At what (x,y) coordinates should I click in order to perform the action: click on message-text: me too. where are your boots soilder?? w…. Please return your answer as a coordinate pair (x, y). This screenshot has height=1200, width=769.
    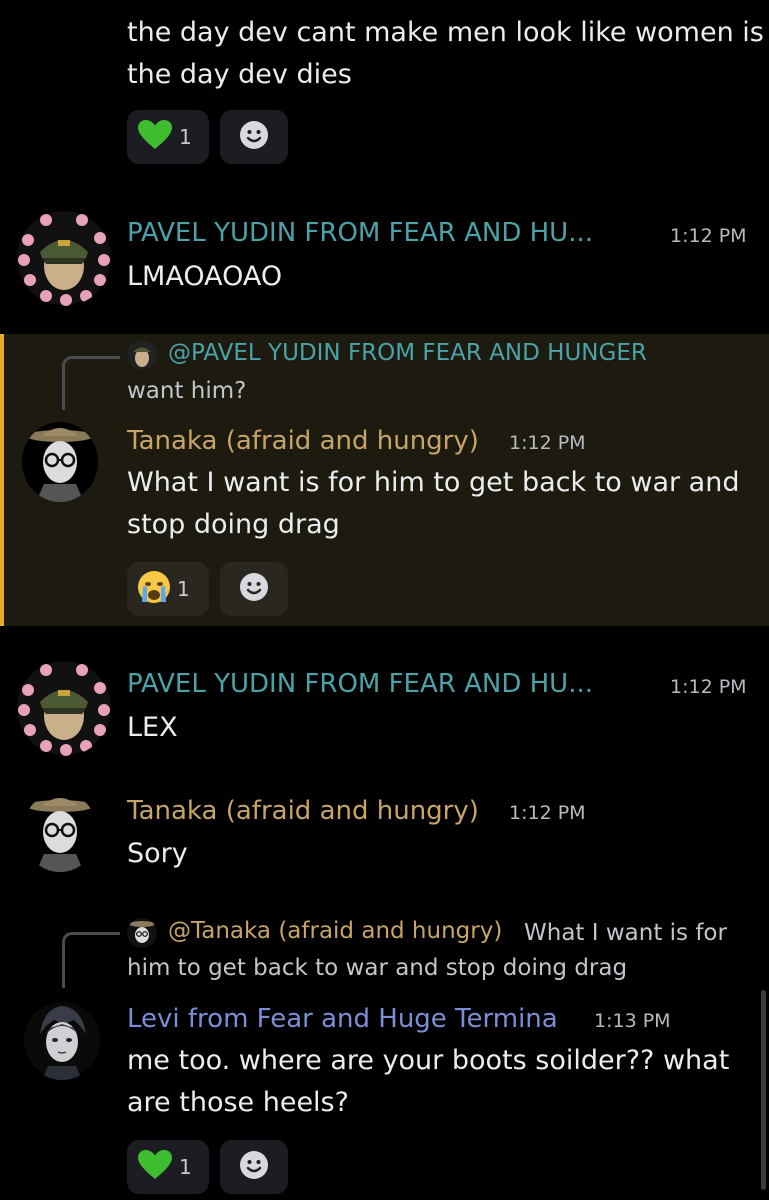
    Looking at the image, I should click on (428, 1081).